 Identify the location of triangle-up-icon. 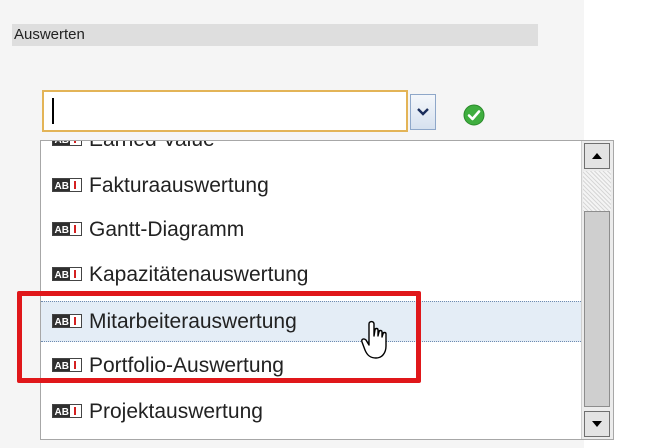
(597, 156).